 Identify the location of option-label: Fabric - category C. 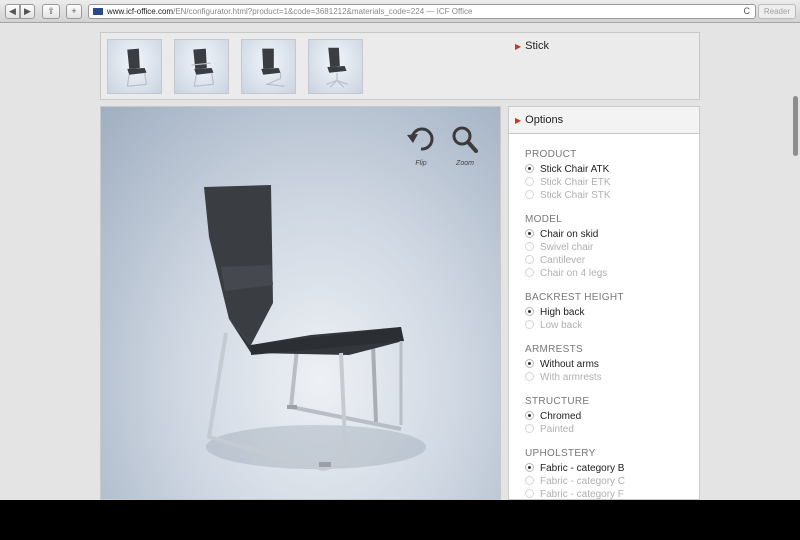
(583, 481).